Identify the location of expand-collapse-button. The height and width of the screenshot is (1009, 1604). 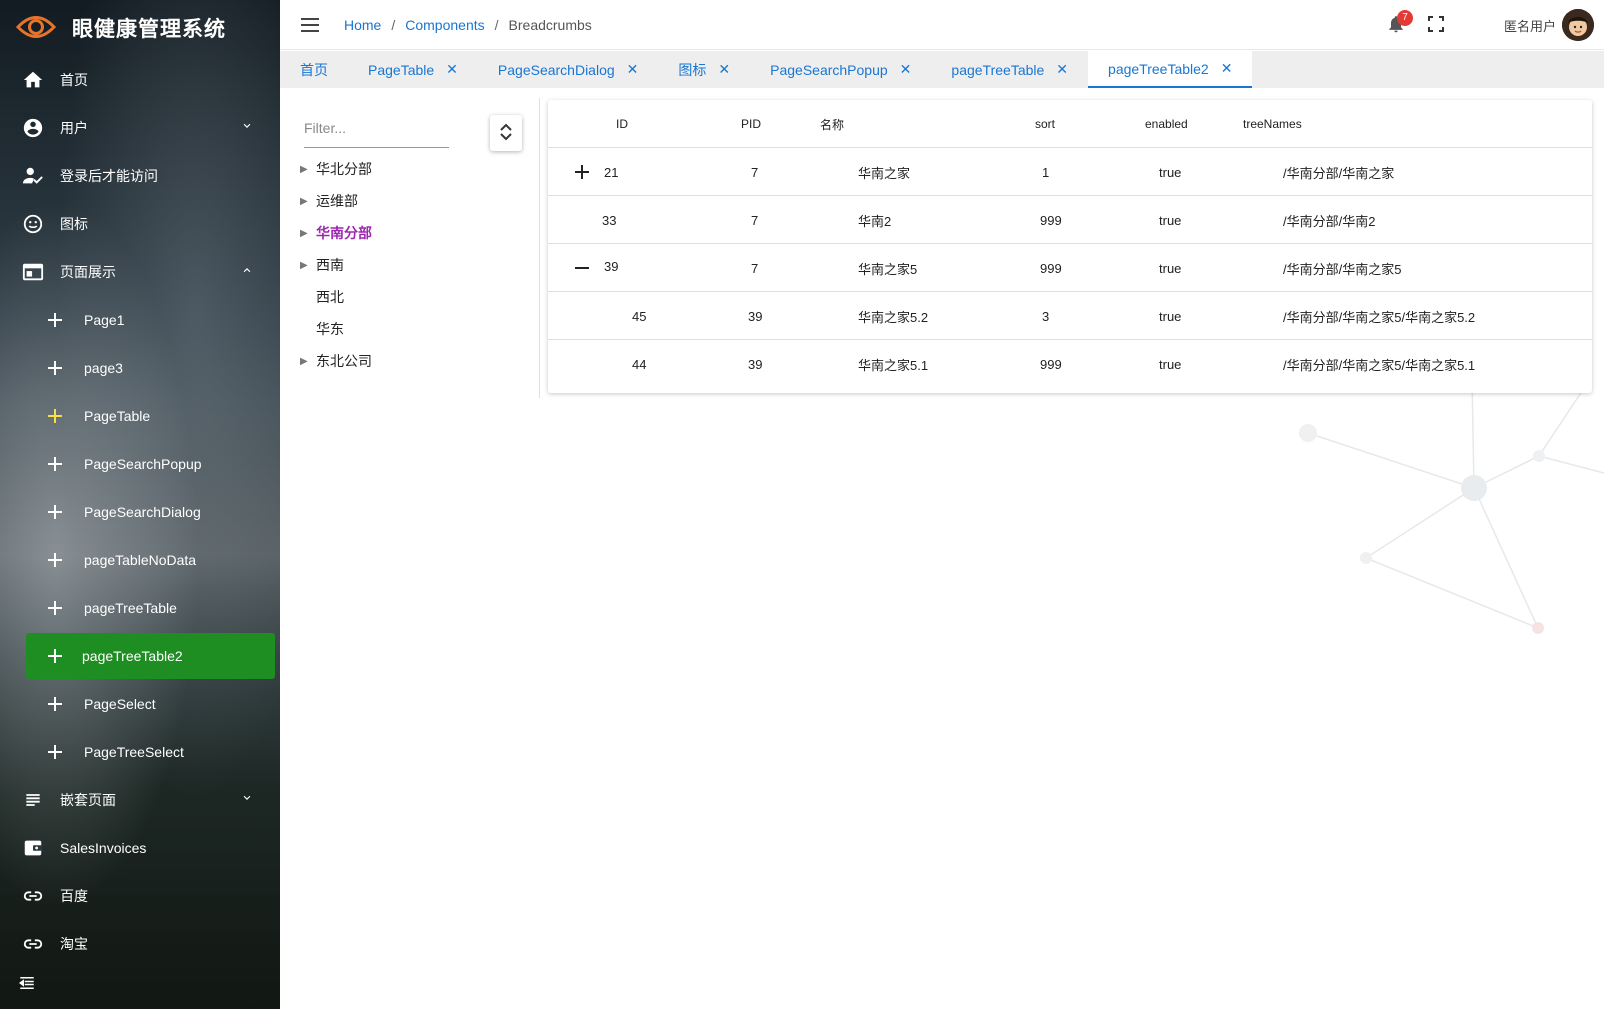
(506, 133).